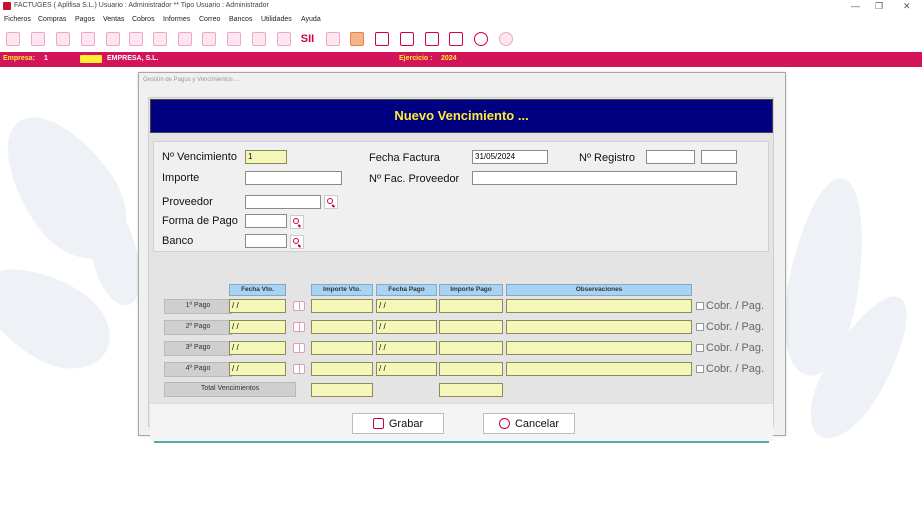 The image size is (922, 506). What do you see at coordinates (356, 38) in the screenshot?
I see `a-icon` at bounding box center [356, 38].